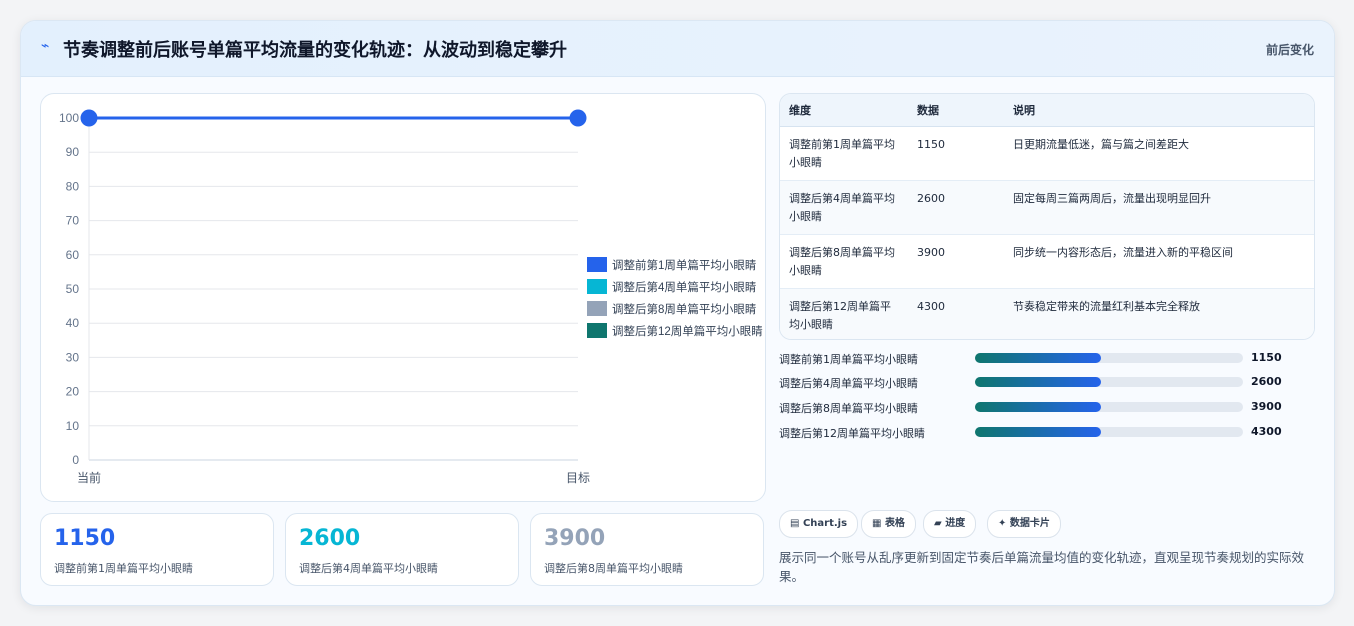 The image size is (1354, 626). I want to click on progress-row: 调整后第12周单篇平均小眼睛 4300, so click(1039, 432).